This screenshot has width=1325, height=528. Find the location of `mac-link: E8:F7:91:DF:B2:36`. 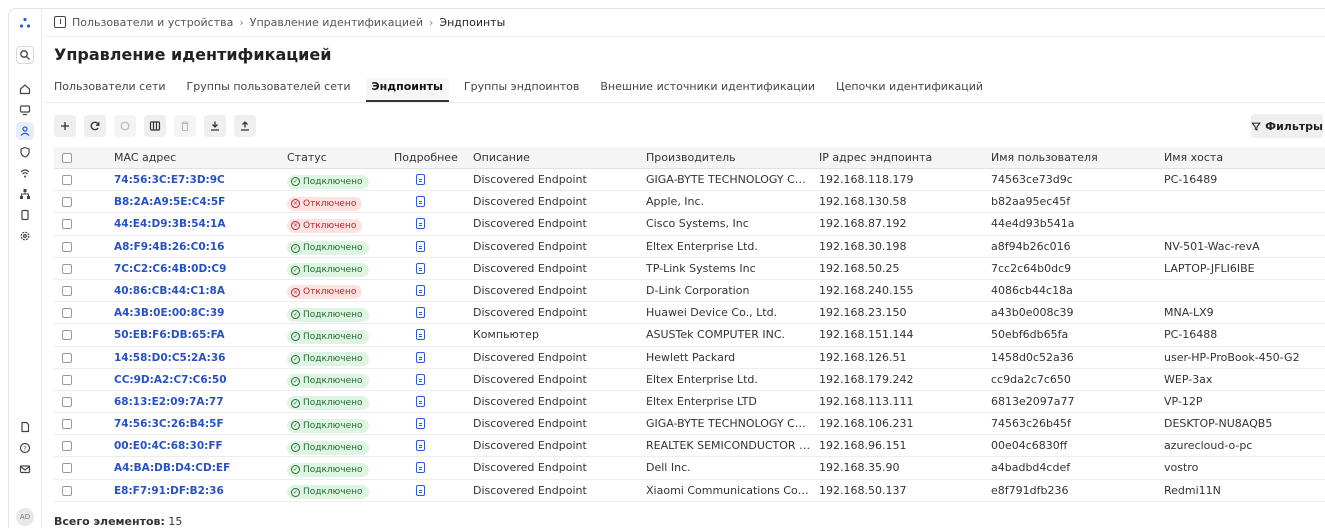

mac-link: E8:F7:91:DF:B2:36 is located at coordinates (196, 491).